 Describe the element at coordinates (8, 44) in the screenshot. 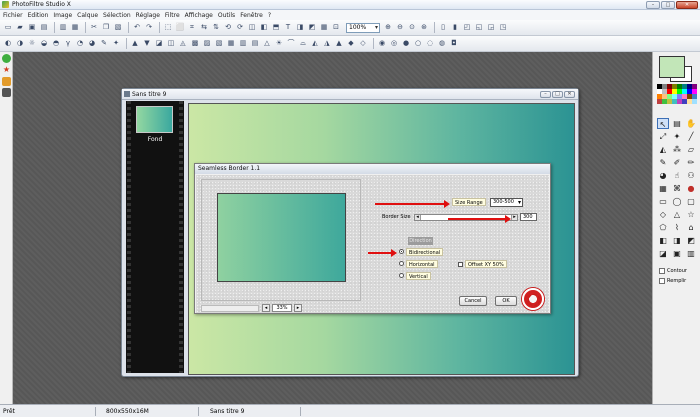

I see `adjust-icon: ◐` at that location.